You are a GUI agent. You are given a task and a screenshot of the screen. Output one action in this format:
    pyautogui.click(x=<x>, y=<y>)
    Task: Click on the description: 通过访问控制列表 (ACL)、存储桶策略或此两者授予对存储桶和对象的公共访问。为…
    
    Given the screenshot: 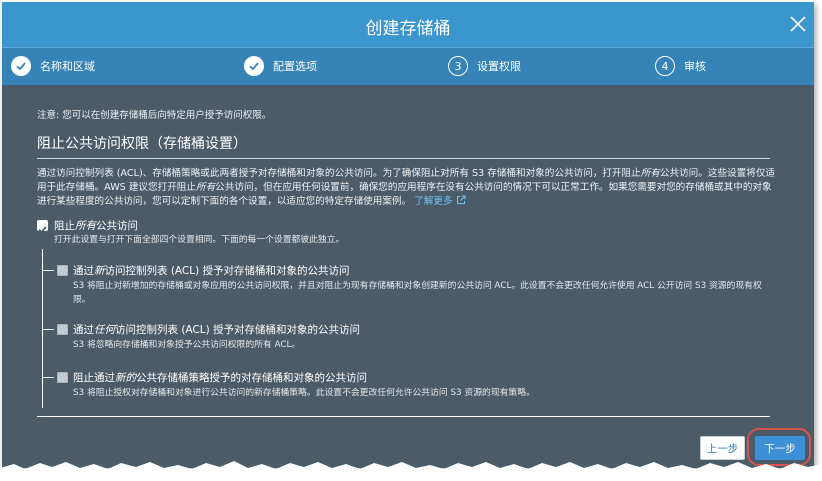 What is the action you would take?
    pyautogui.click(x=407, y=188)
    